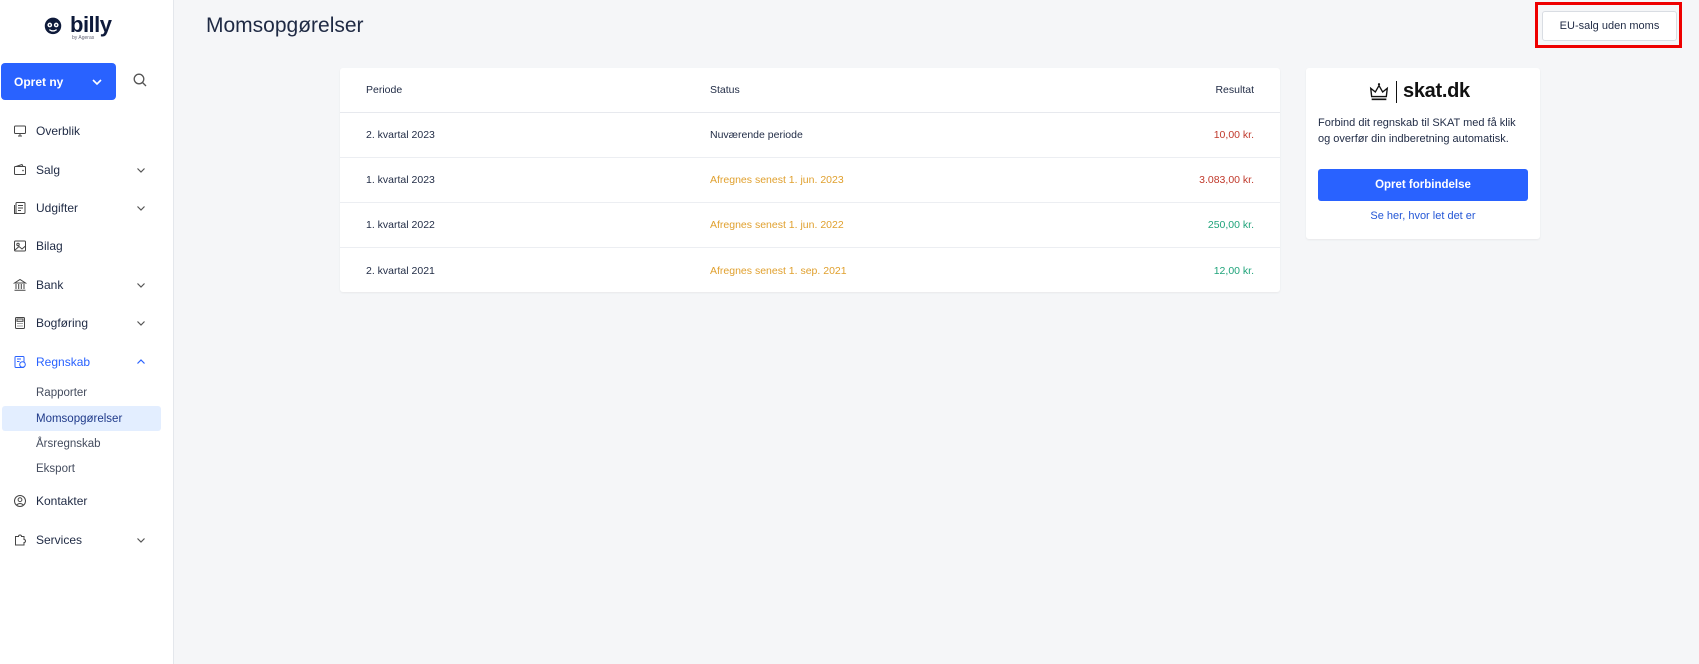 The width and height of the screenshot is (1699, 664). What do you see at coordinates (1436, 91) in the screenshot?
I see `skat-logo-text: skat.dk` at bounding box center [1436, 91].